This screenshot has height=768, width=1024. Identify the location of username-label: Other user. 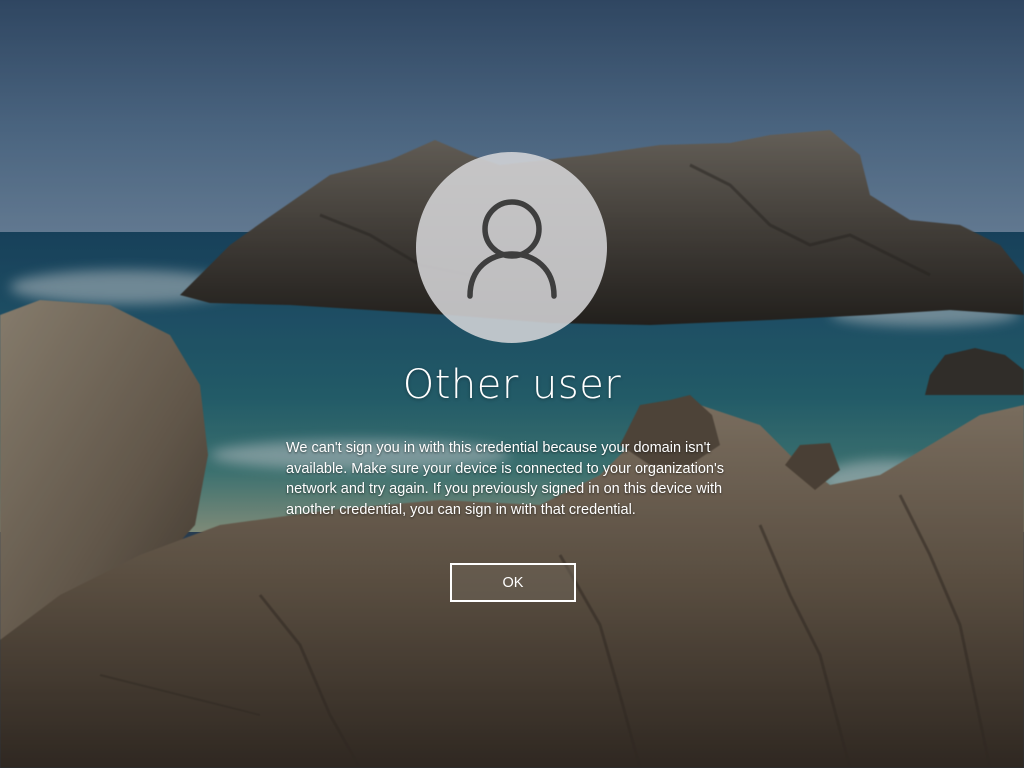
(512, 385).